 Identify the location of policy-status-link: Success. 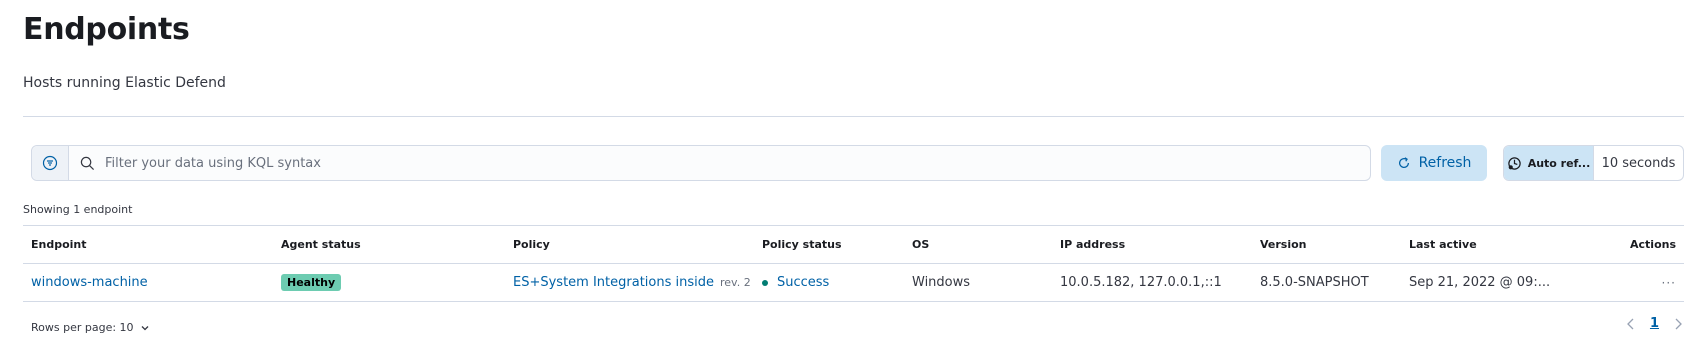
(803, 282).